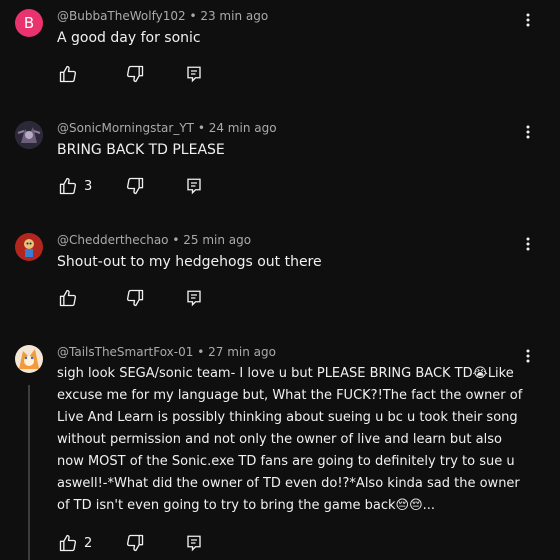 This screenshot has width=560, height=560. Describe the element at coordinates (189, 262) in the screenshot. I see `comment-text: Shout-out to my hedgehogs out there` at that location.